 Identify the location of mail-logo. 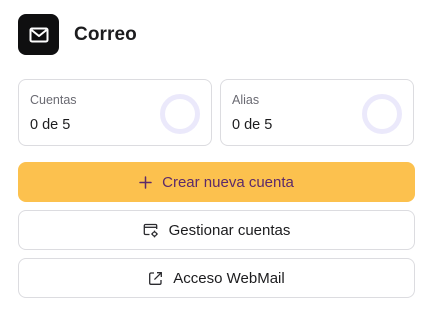
(38, 34).